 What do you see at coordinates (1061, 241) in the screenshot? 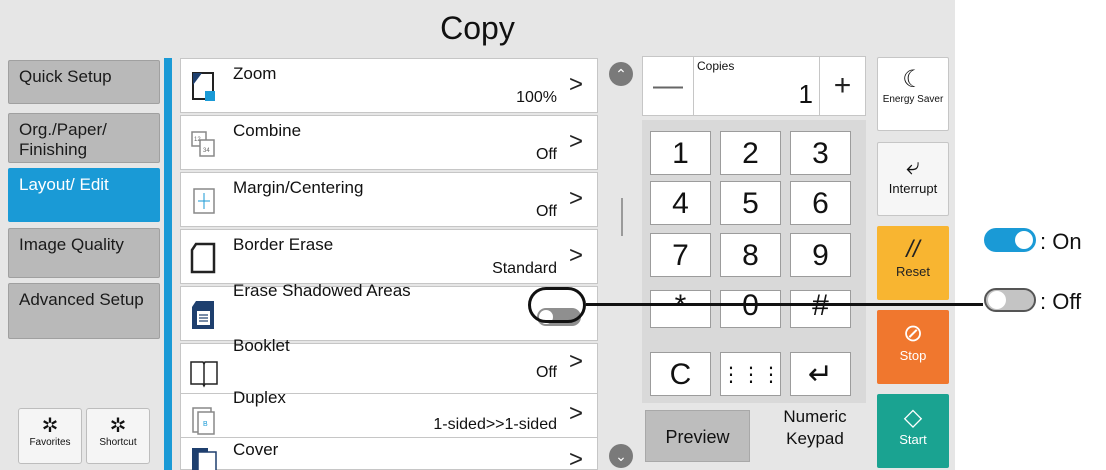
I see `legend-on-label: : On` at bounding box center [1061, 241].